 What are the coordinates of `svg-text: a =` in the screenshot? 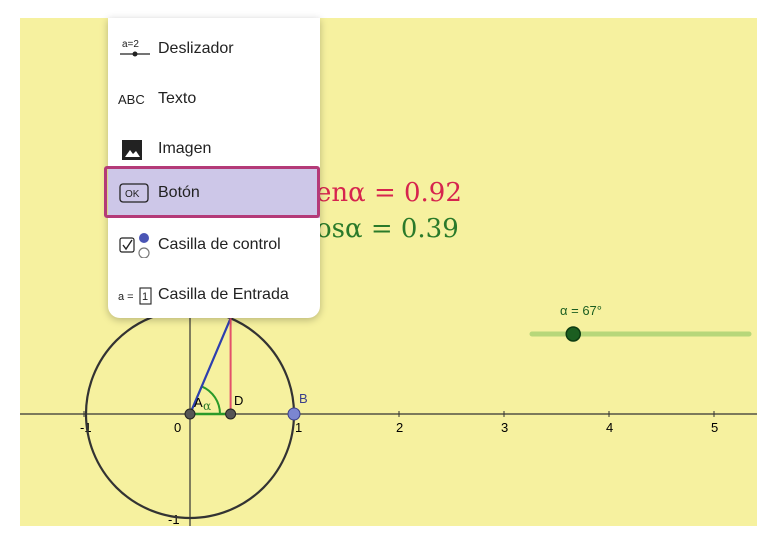 It's located at (126, 297).